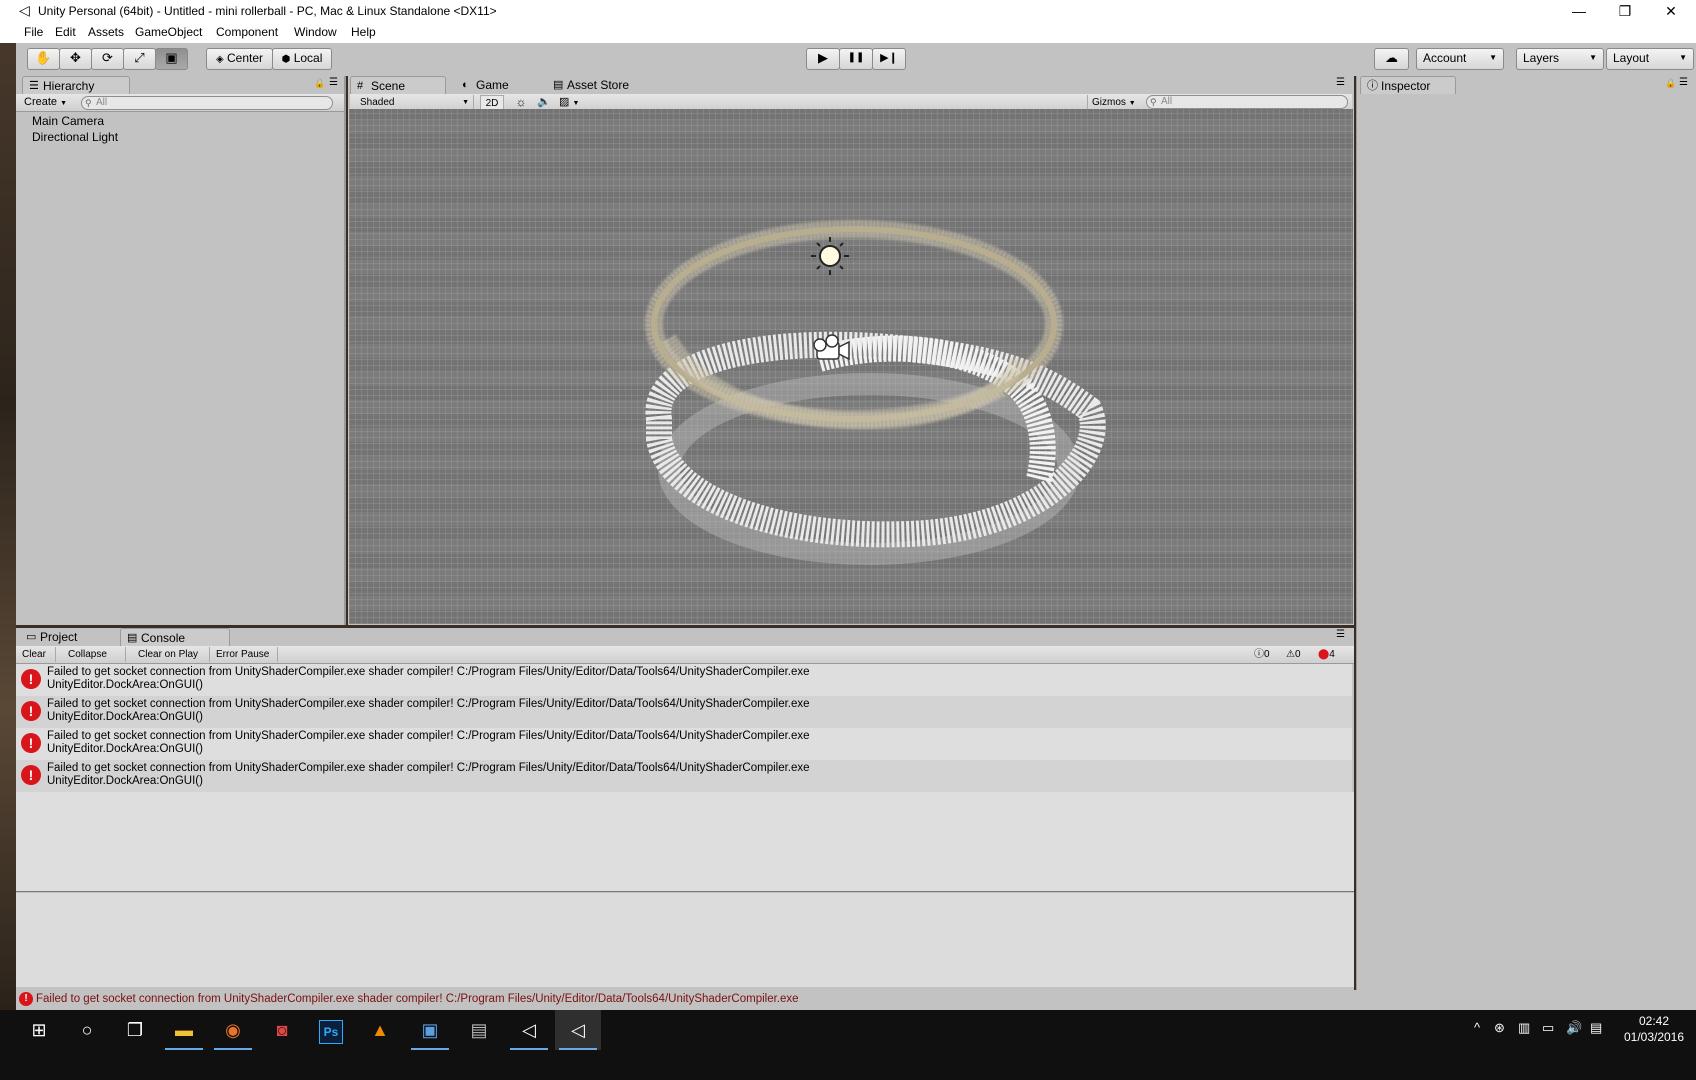 The height and width of the screenshot is (1080, 1696). Describe the element at coordinates (168, 32) in the screenshot. I see `menu-gameobject: GameObject` at that location.